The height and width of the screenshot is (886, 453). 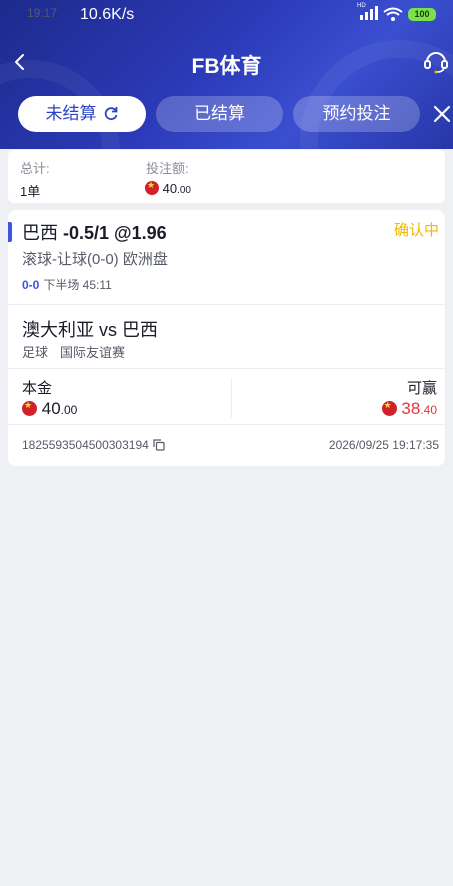 What do you see at coordinates (90, 330) in the screenshot?
I see `match-name: 澳大利亚 vs 巴西` at bounding box center [90, 330].